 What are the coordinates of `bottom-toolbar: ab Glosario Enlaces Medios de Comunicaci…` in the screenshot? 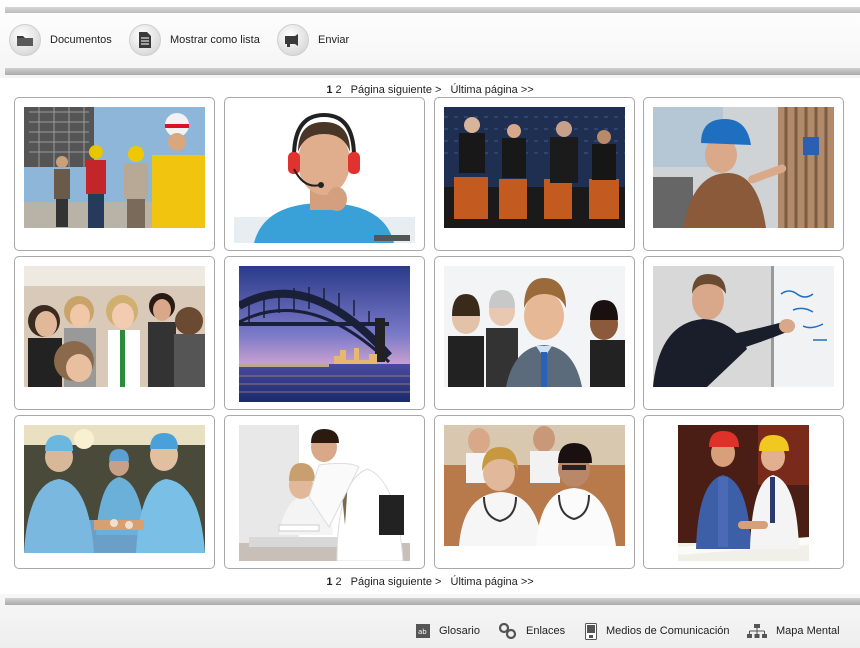 It's located at (430, 621).